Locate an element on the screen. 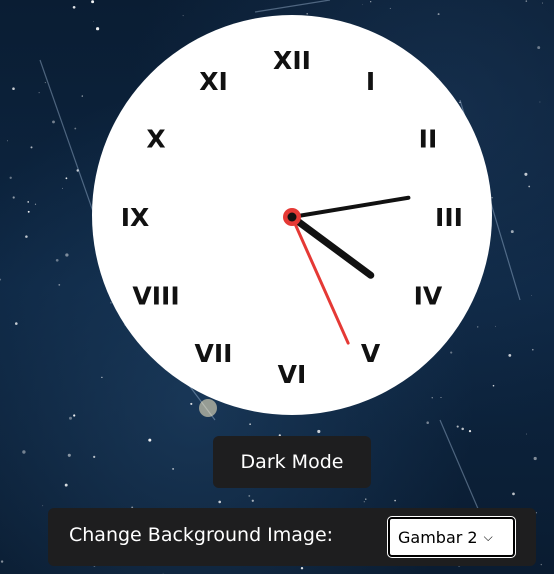 This screenshot has height=574, width=554. numeral-vii: VII is located at coordinates (214, 353).